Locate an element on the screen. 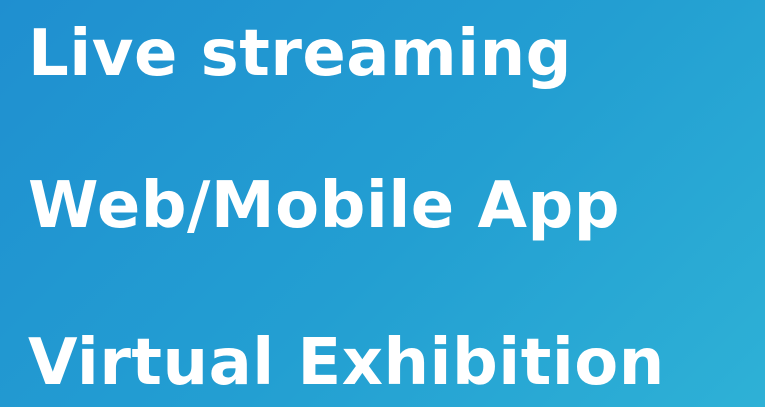 The image size is (765, 407). service-web-mobile-app: Web/Mobile App is located at coordinates (324, 206).